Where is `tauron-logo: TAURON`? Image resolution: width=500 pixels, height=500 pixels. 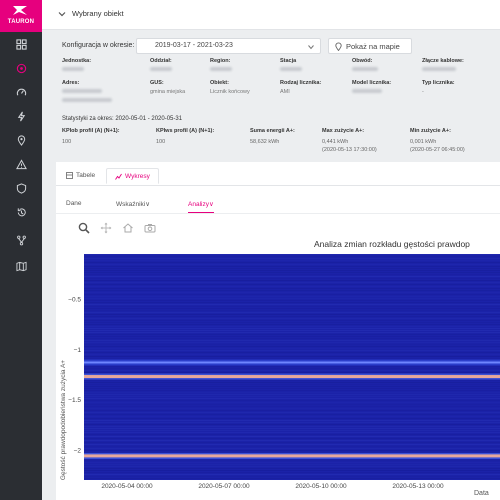
tauron-logo: TAURON is located at coordinates (21, 16).